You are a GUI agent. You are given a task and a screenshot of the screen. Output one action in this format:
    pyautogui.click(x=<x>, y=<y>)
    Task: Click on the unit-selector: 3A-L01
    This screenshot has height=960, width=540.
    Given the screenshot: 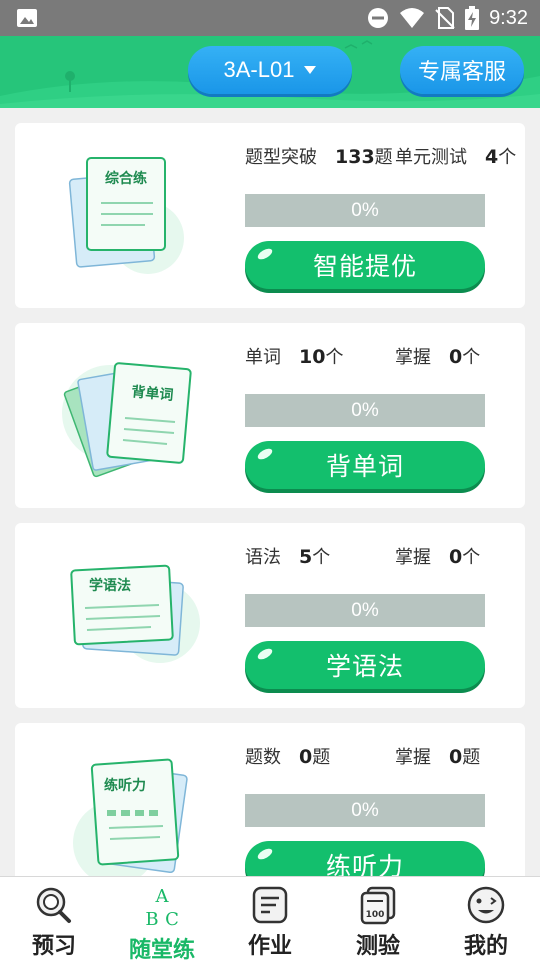 What is the action you would take?
    pyautogui.click(x=270, y=70)
    